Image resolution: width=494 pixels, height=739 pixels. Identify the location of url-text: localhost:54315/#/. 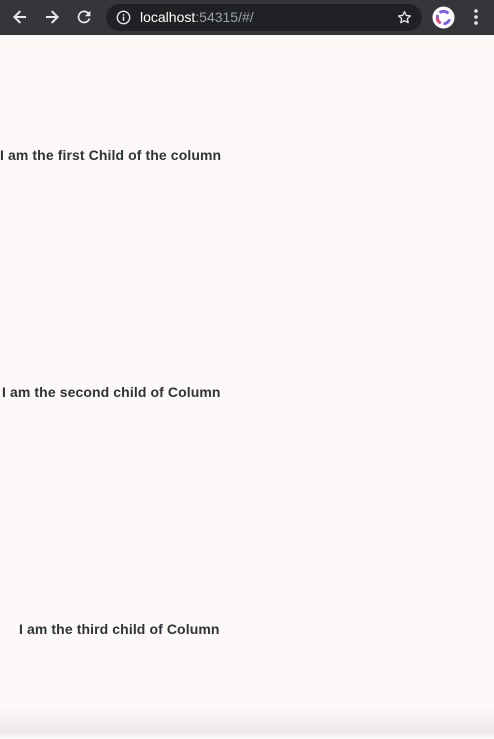
(197, 17).